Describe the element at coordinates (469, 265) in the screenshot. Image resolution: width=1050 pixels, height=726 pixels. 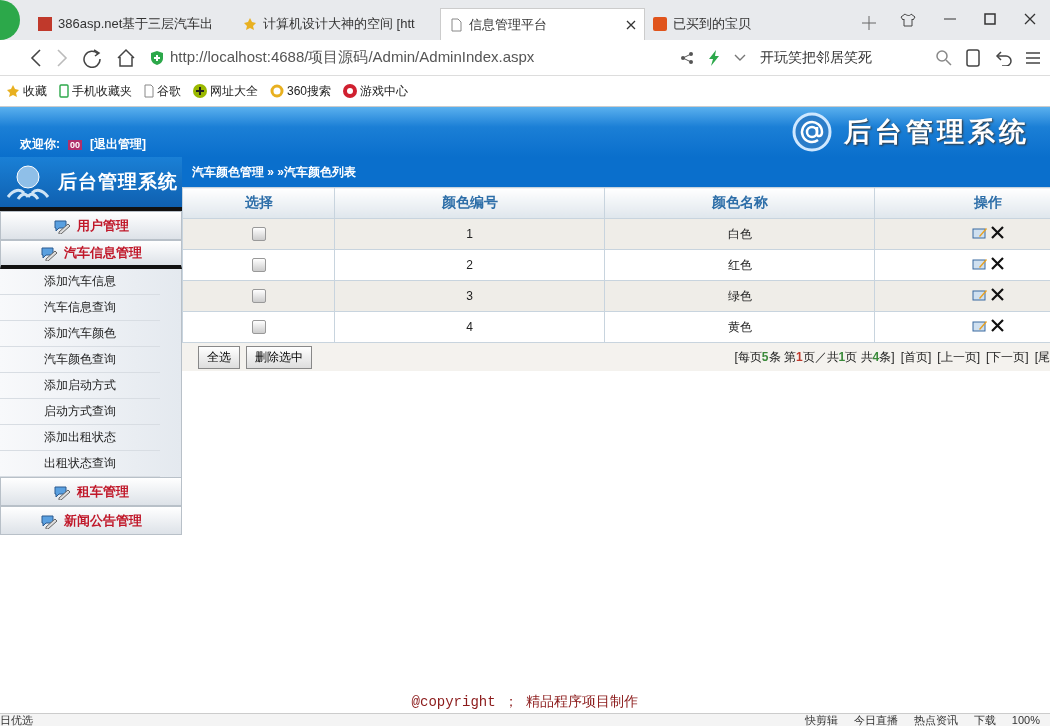
I see `table-cell: 2` at that location.